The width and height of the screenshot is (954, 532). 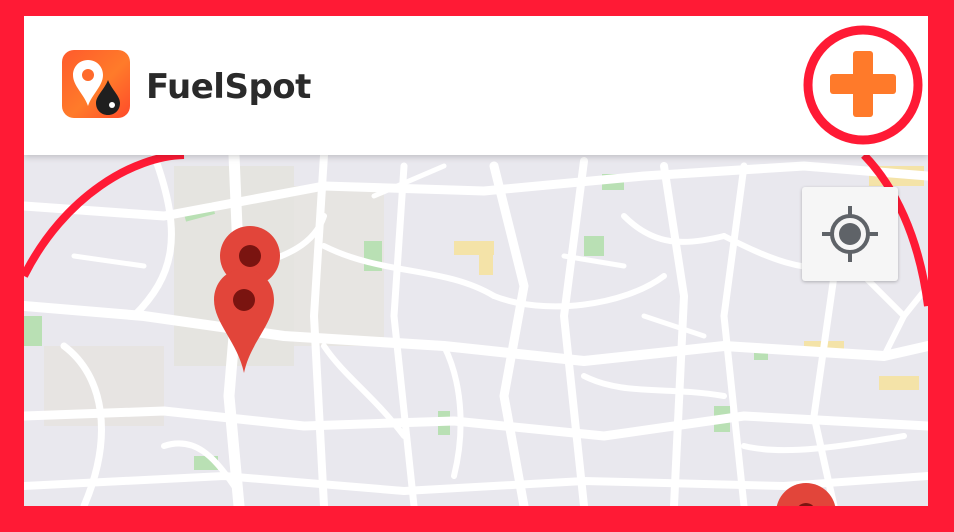 I want to click on fuel-location-logo-icon, so click(x=96, y=84).